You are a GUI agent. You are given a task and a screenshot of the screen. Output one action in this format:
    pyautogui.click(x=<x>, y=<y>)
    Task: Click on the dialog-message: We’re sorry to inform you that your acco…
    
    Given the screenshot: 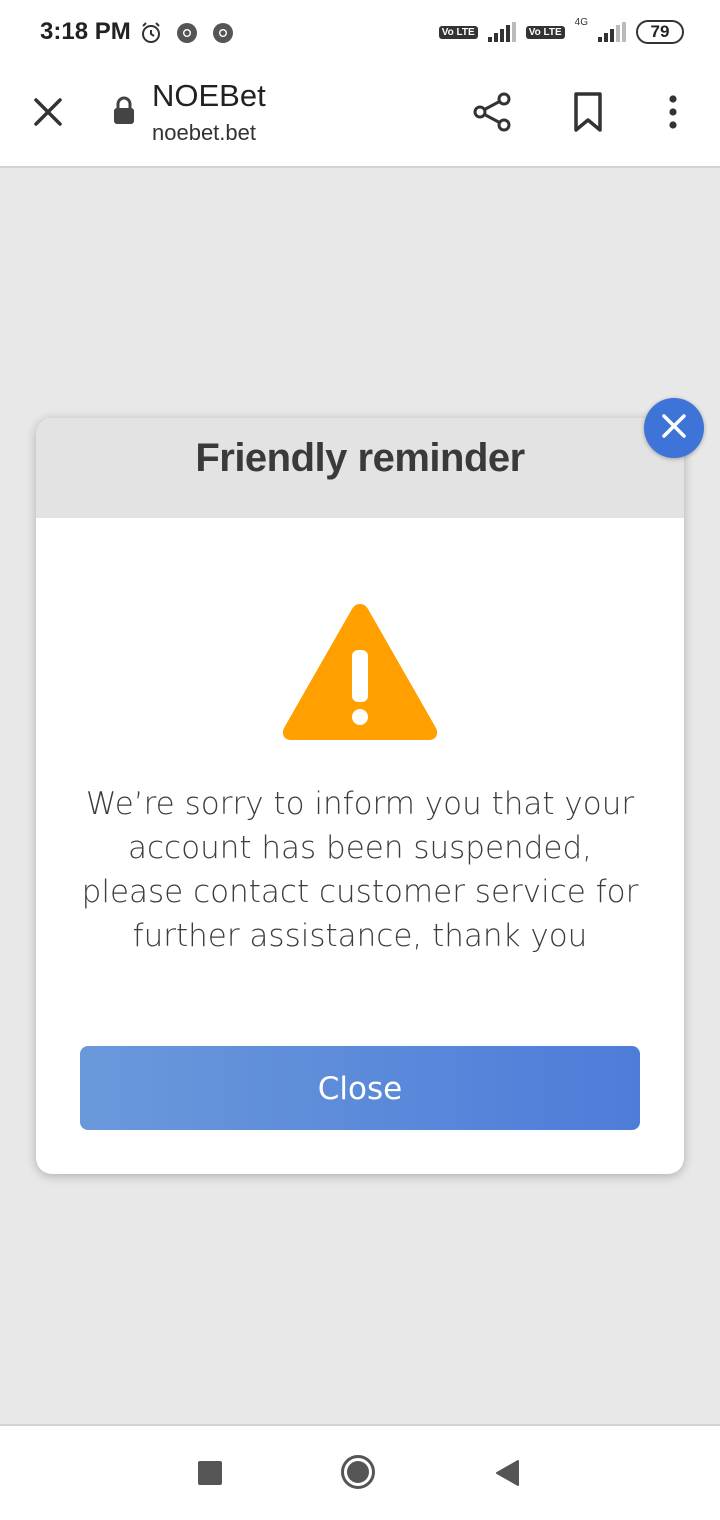 What is the action you would take?
    pyautogui.click(x=360, y=870)
    